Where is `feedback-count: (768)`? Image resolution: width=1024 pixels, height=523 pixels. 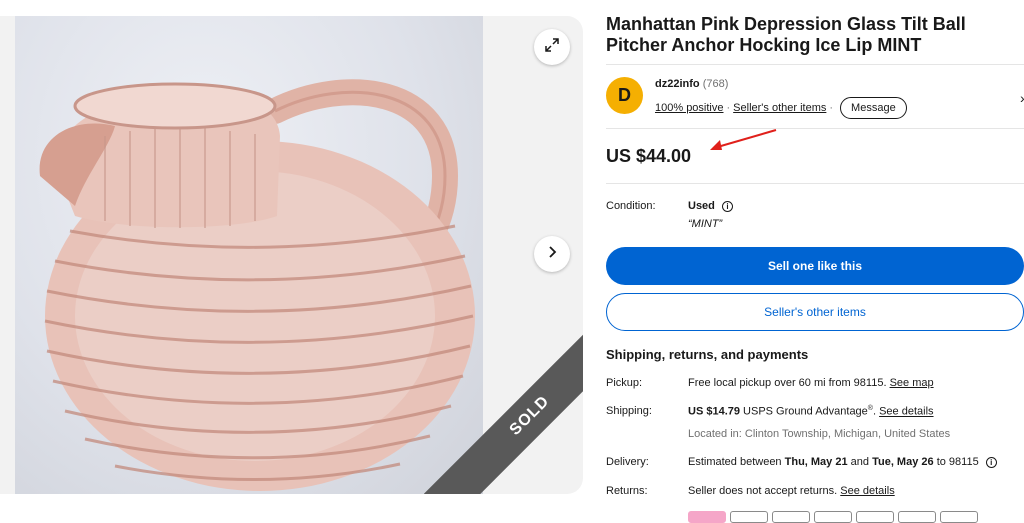 feedback-count: (768) is located at coordinates (715, 84).